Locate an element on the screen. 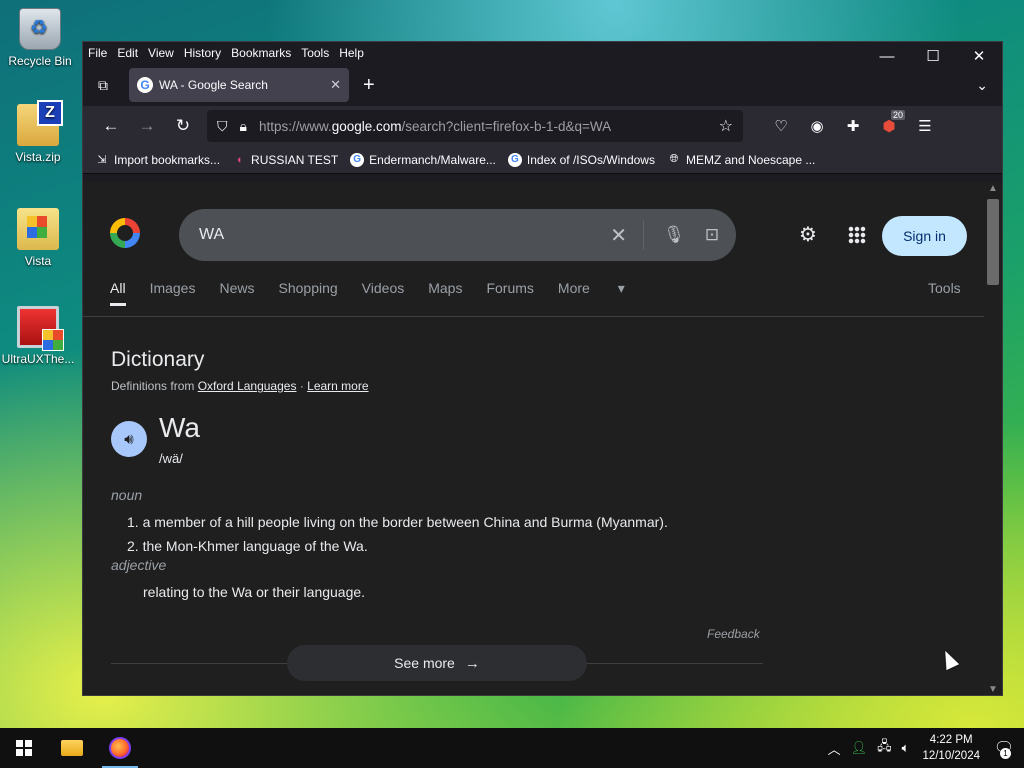 This screenshot has height=768, width=1024. taskbar-firefox is located at coordinates (120, 748).